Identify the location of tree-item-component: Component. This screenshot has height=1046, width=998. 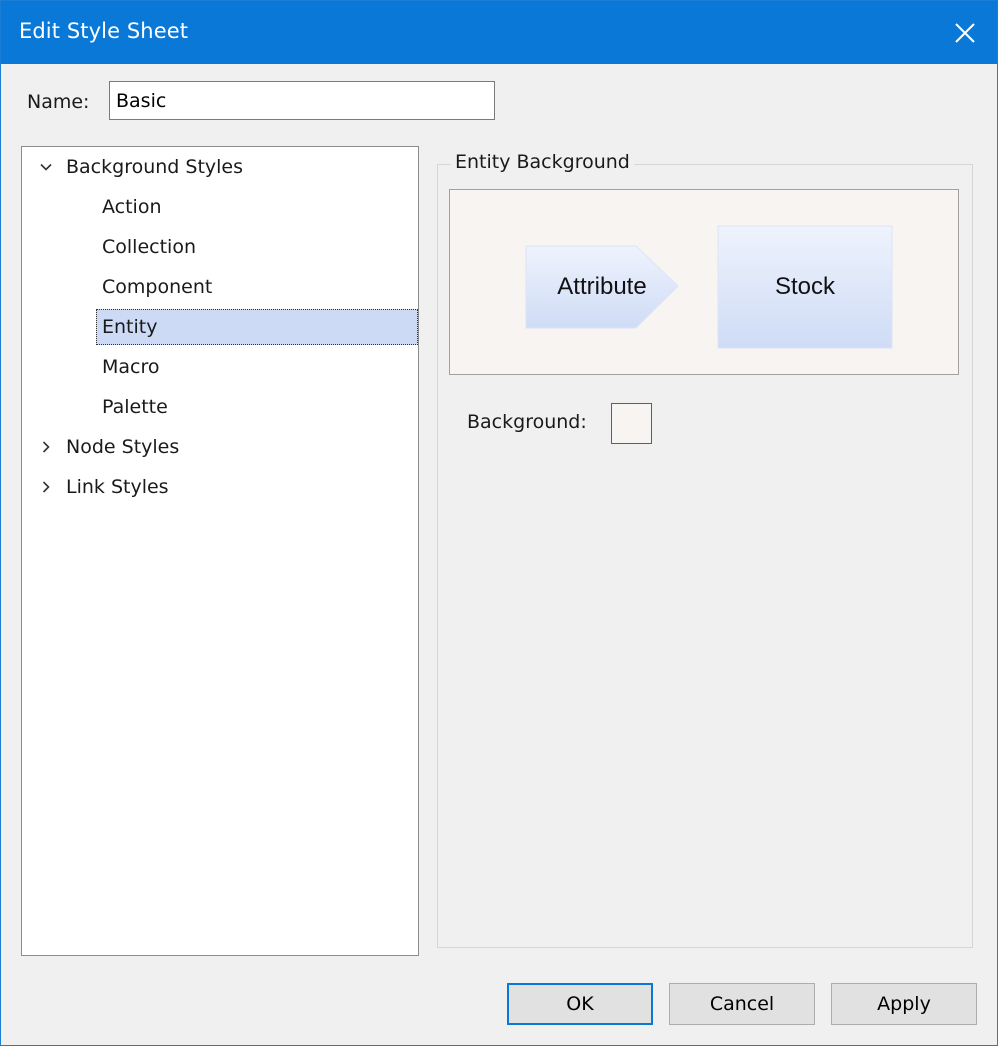
(157, 287).